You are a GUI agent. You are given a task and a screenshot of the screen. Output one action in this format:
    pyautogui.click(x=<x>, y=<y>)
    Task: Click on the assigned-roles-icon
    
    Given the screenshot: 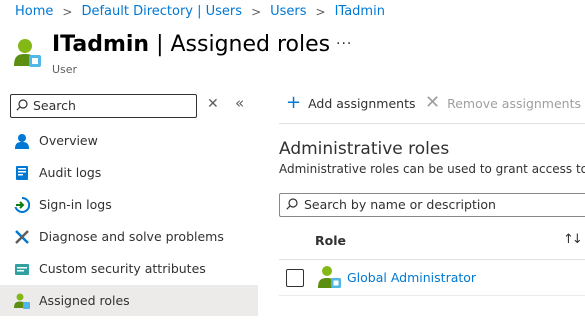 What is the action you would take?
    pyautogui.click(x=22, y=301)
    